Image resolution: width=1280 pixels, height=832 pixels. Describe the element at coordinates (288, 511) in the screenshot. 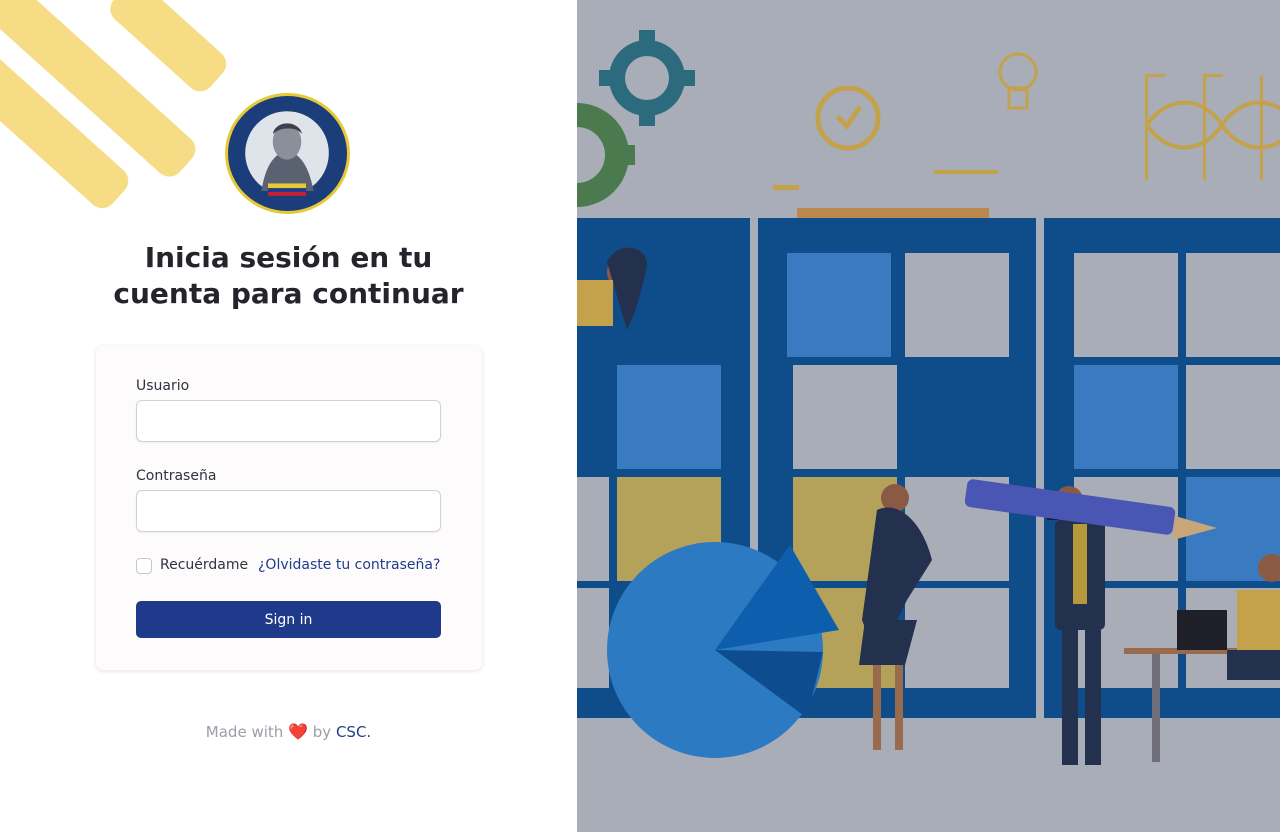

I see `password-field` at that location.